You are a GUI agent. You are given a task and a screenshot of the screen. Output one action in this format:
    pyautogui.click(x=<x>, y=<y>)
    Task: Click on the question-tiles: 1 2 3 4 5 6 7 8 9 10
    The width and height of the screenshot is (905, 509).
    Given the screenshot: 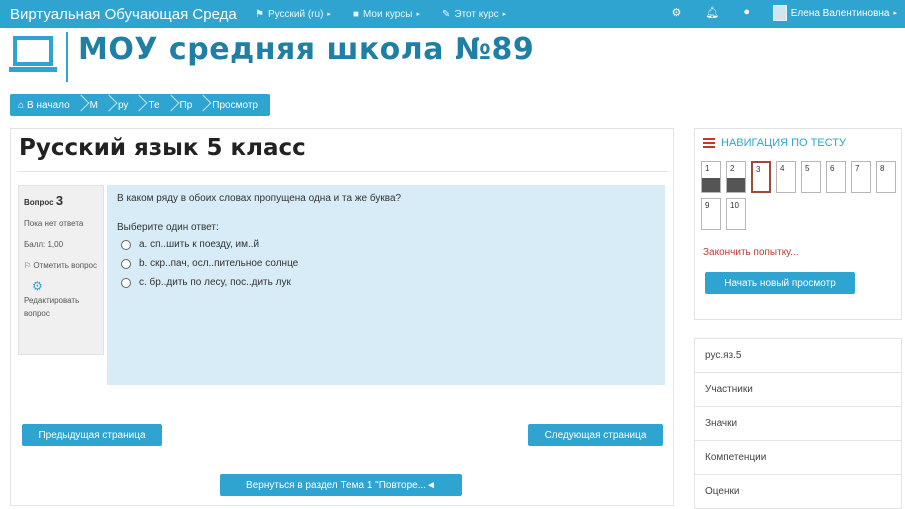 What is the action you would take?
    pyautogui.click(x=799, y=195)
    